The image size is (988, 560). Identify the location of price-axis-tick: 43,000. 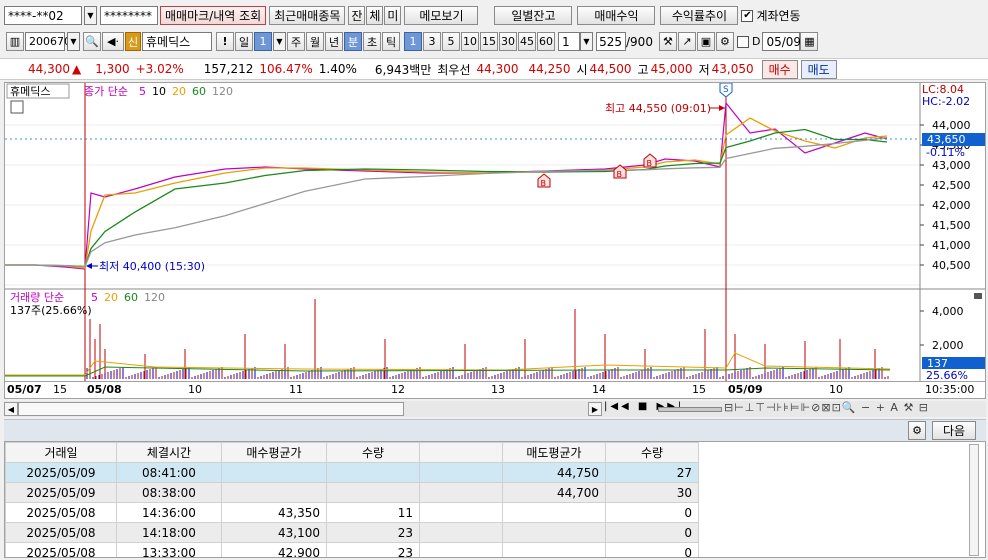
(951, 165).